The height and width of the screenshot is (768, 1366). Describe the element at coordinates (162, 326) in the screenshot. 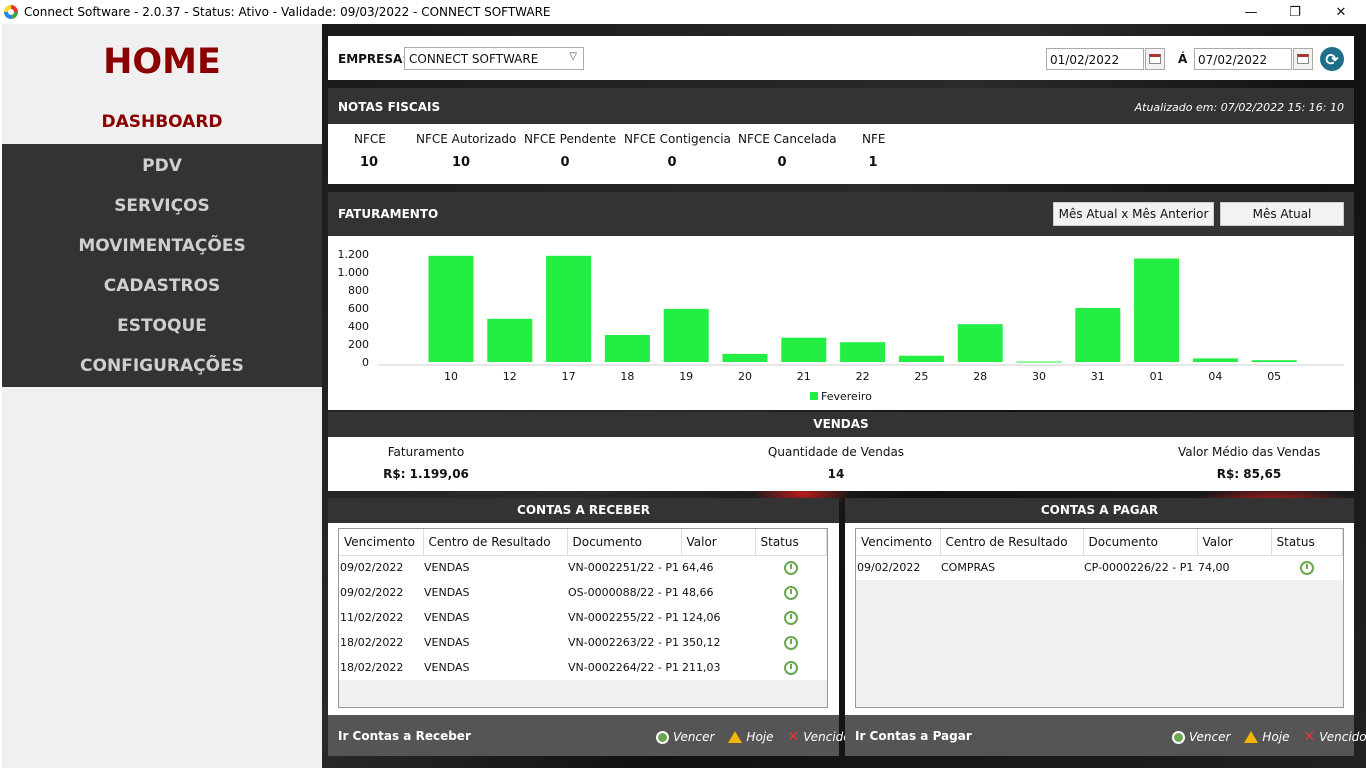

I see `sidebar-item-estoque: ESTOQUE` at that location.